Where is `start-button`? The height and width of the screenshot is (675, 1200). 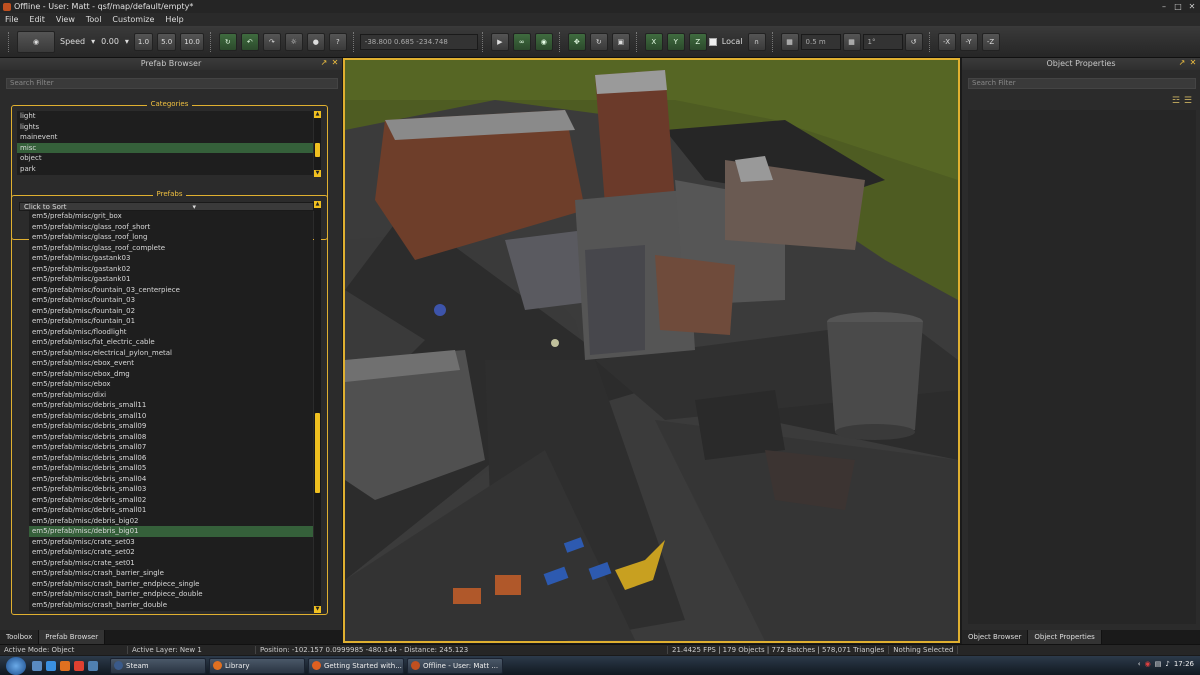
start-button is located at coordinates (16, 665).